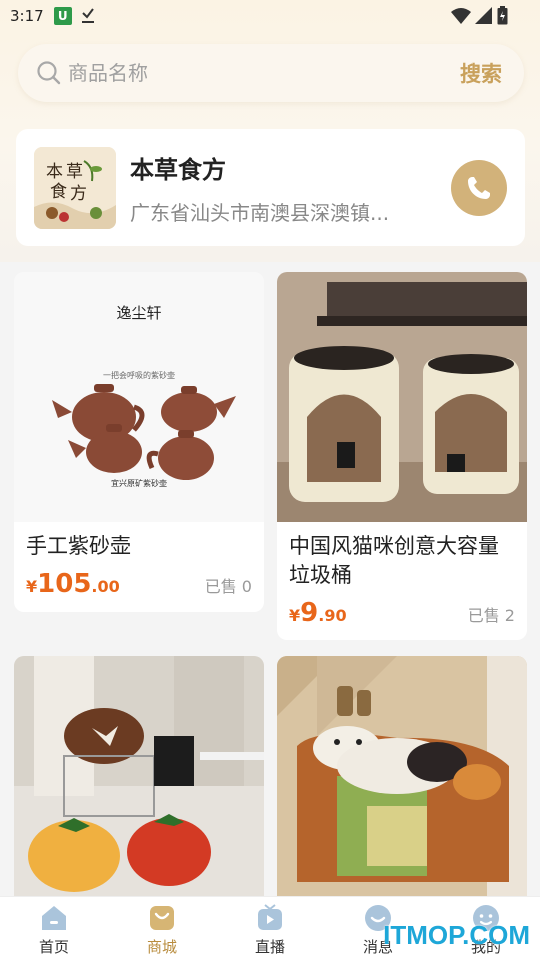 The width and height of the screenshot is (540, 960). I want to click on search-icon, so click(49, 73).